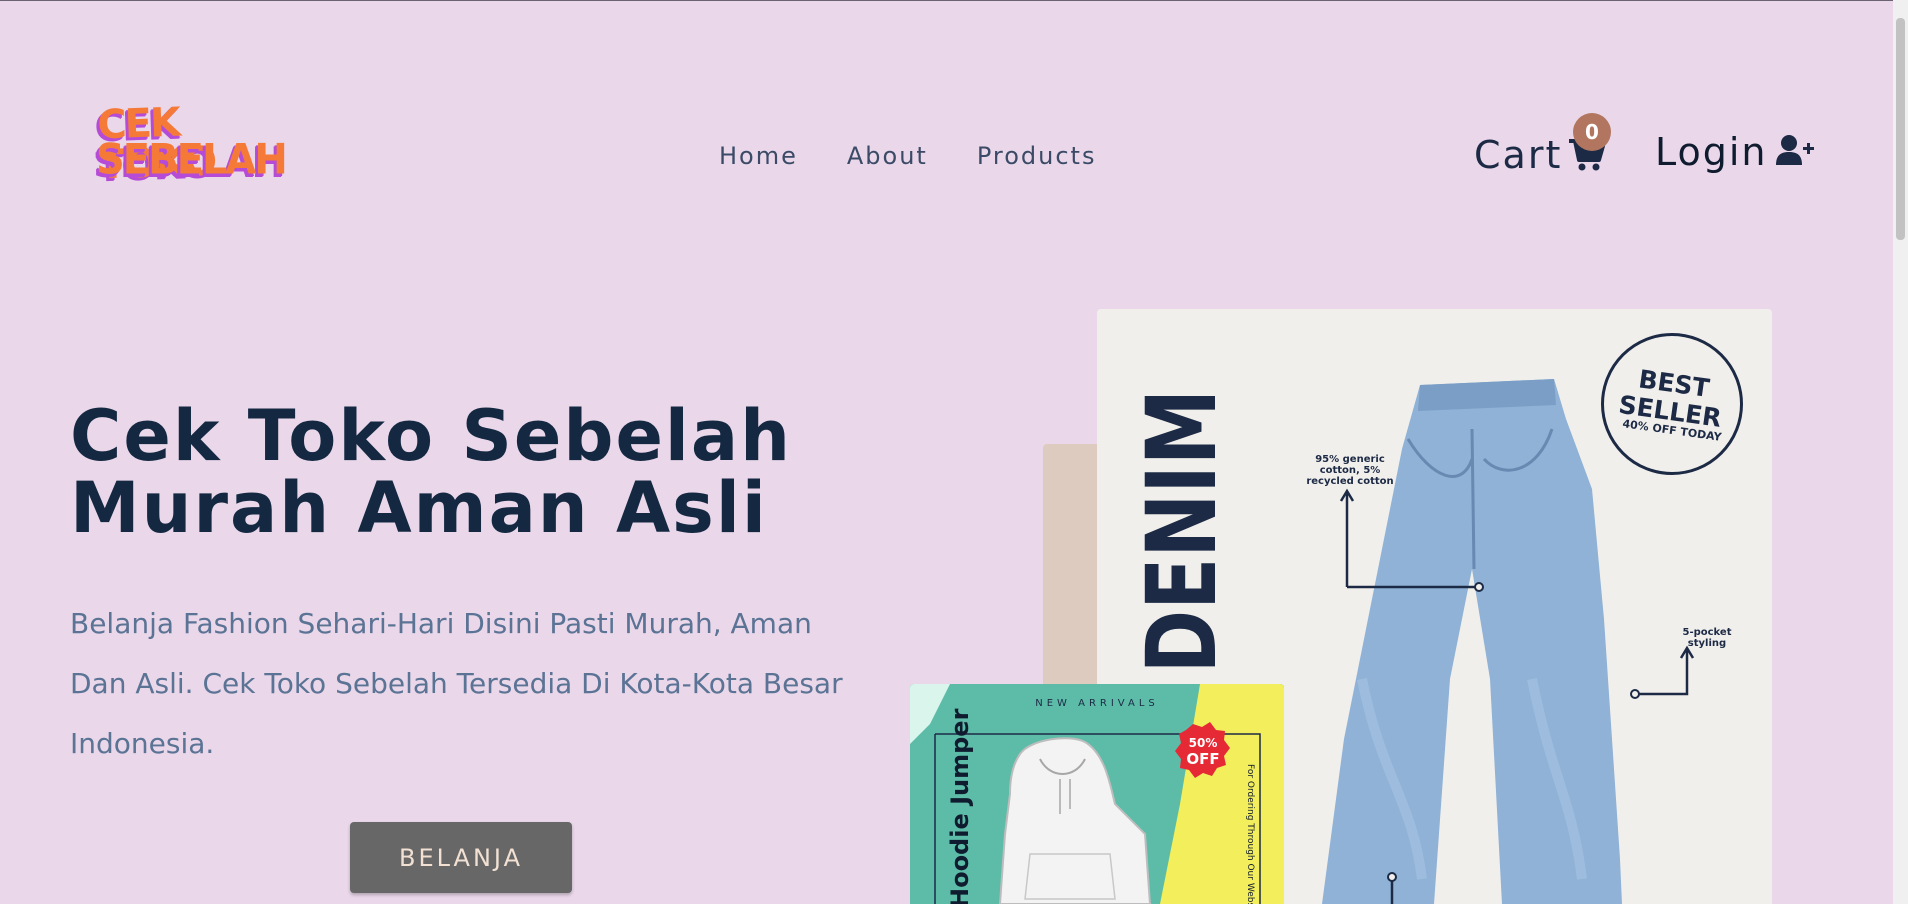  I want to click on best-seller-badge: BEST SELLER 40% OFF TODAY, so click(1672, 404).